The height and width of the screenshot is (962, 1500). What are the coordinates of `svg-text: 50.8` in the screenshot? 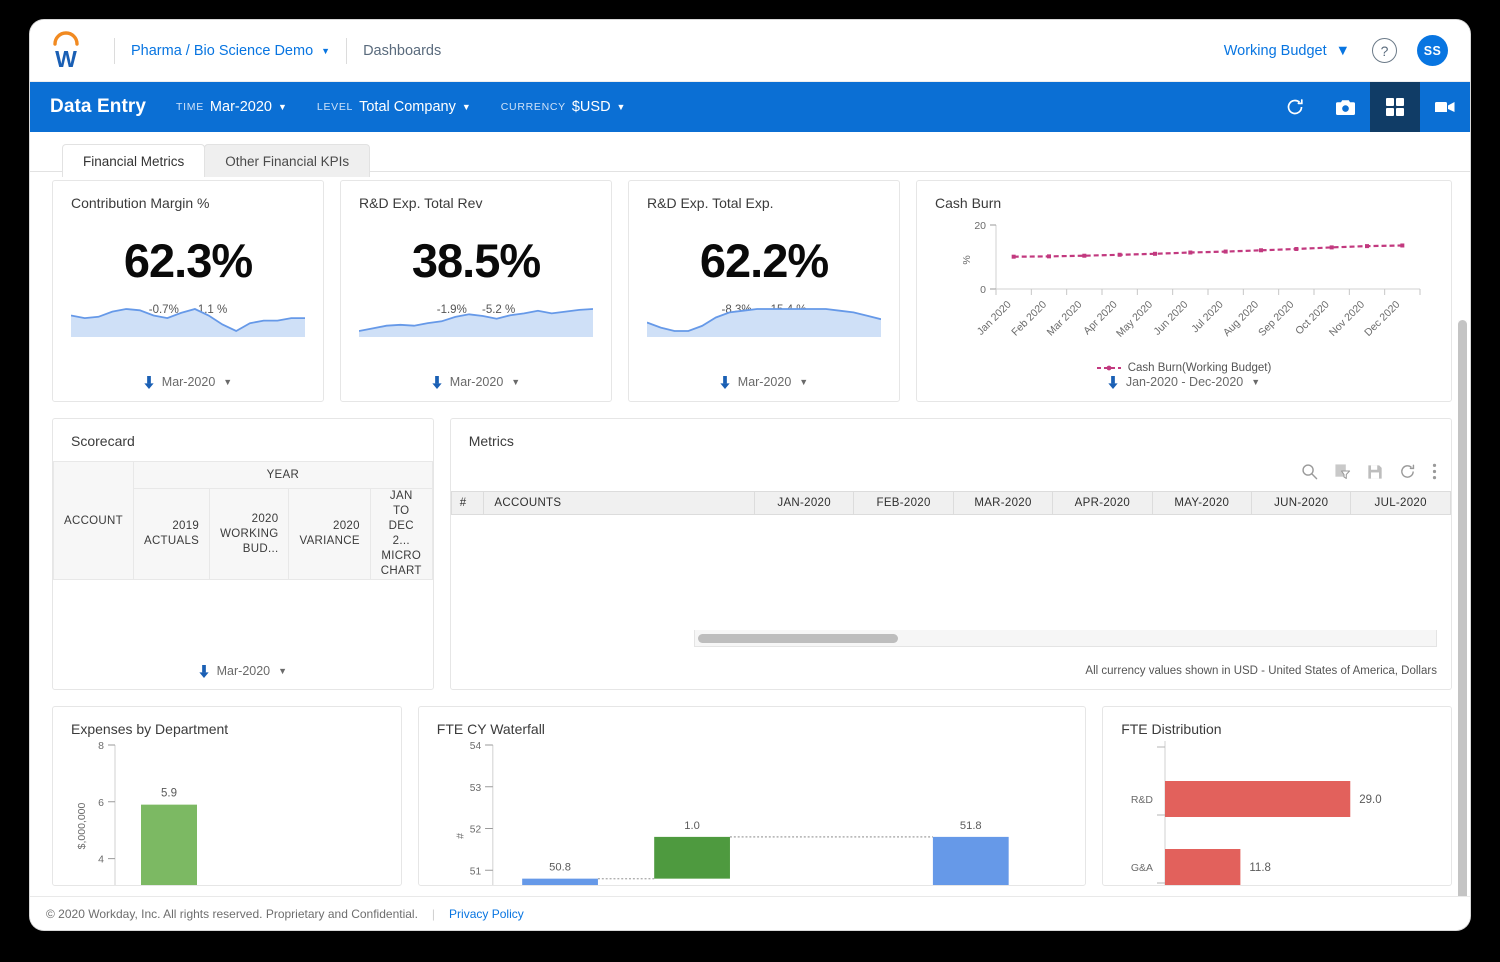 It's located at (560, 868).